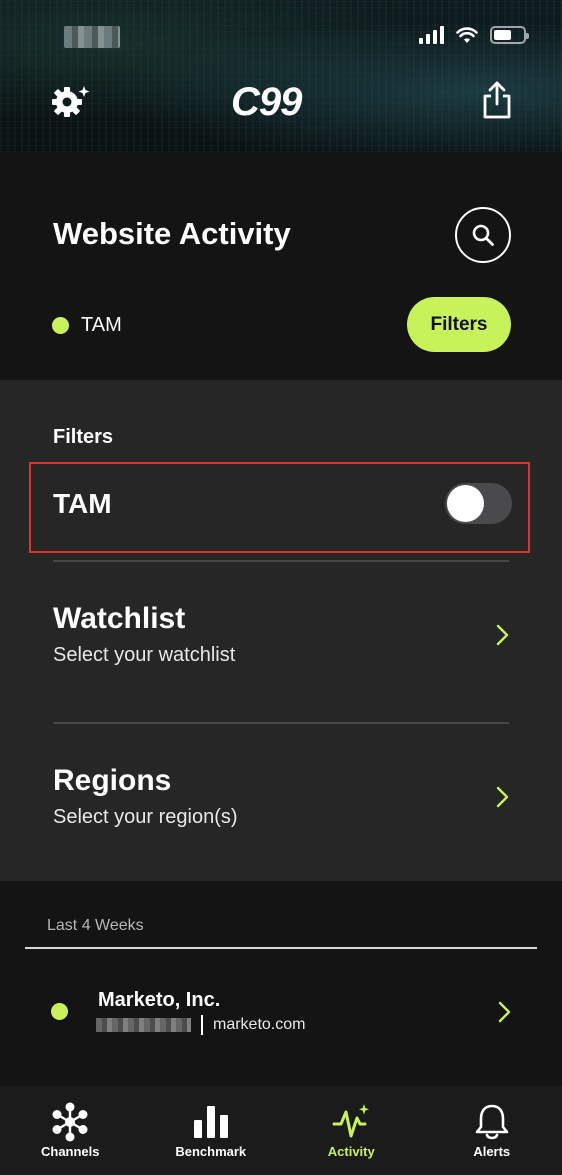 This screenshot has width=562, height=1175. Describe the element at coordinates (211, 1151) in the screenshot. I see `tab-label: Benchmark` at that location.